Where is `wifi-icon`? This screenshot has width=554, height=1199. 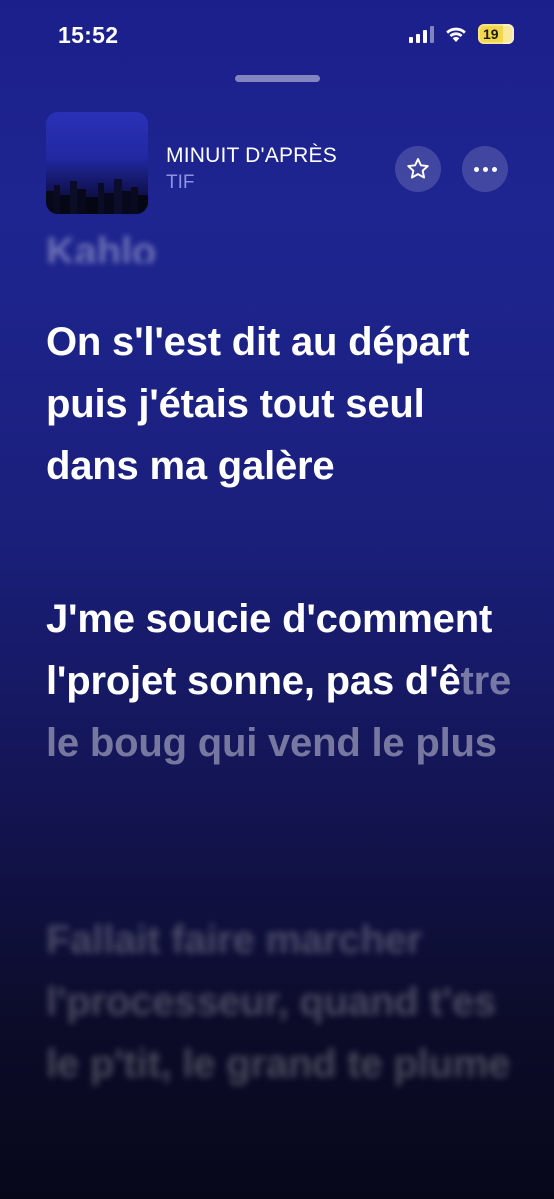
wifi-icon is located at coordinates (456, 34).